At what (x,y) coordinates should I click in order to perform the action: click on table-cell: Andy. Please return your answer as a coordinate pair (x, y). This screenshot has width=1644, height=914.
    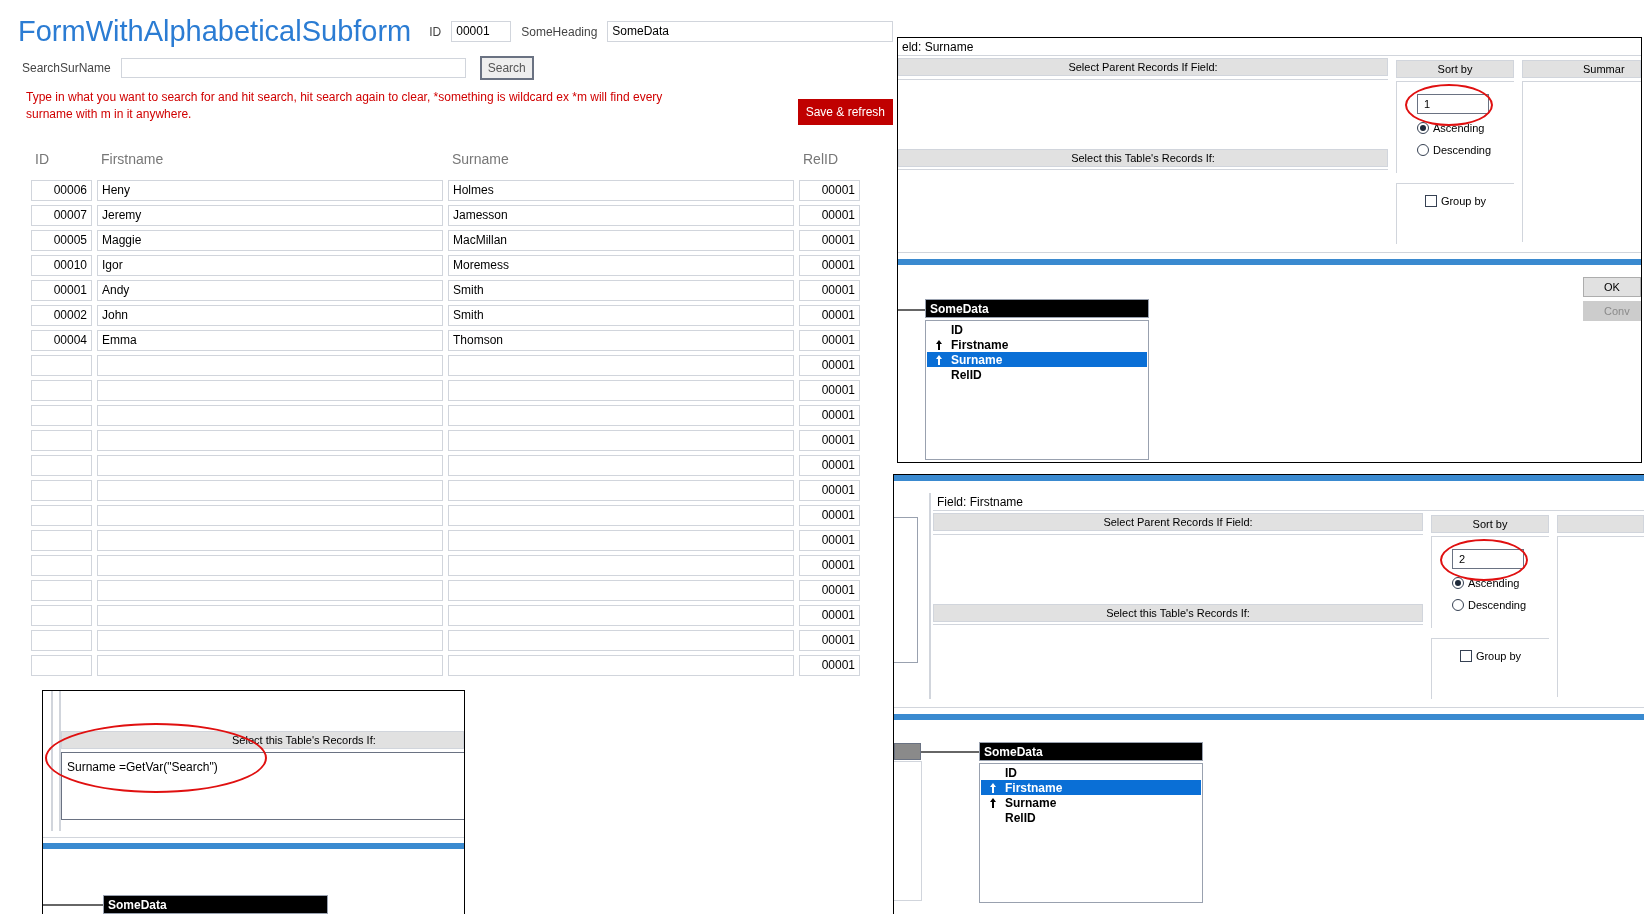
    Looking at the image, I should click on (270, 290).